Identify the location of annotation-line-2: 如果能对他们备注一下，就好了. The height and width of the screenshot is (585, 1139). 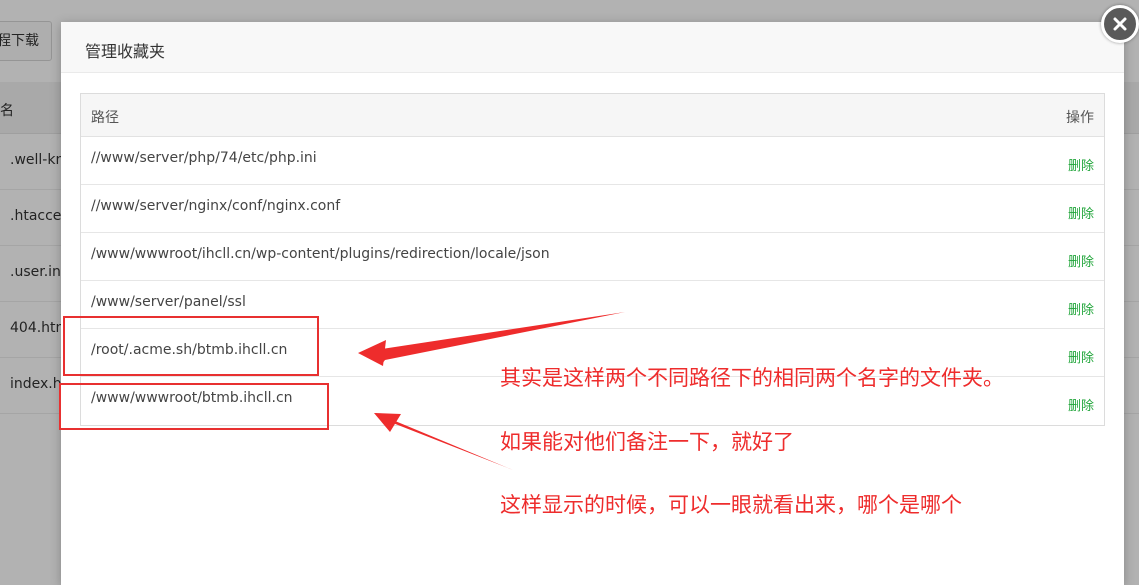
(647, 442).